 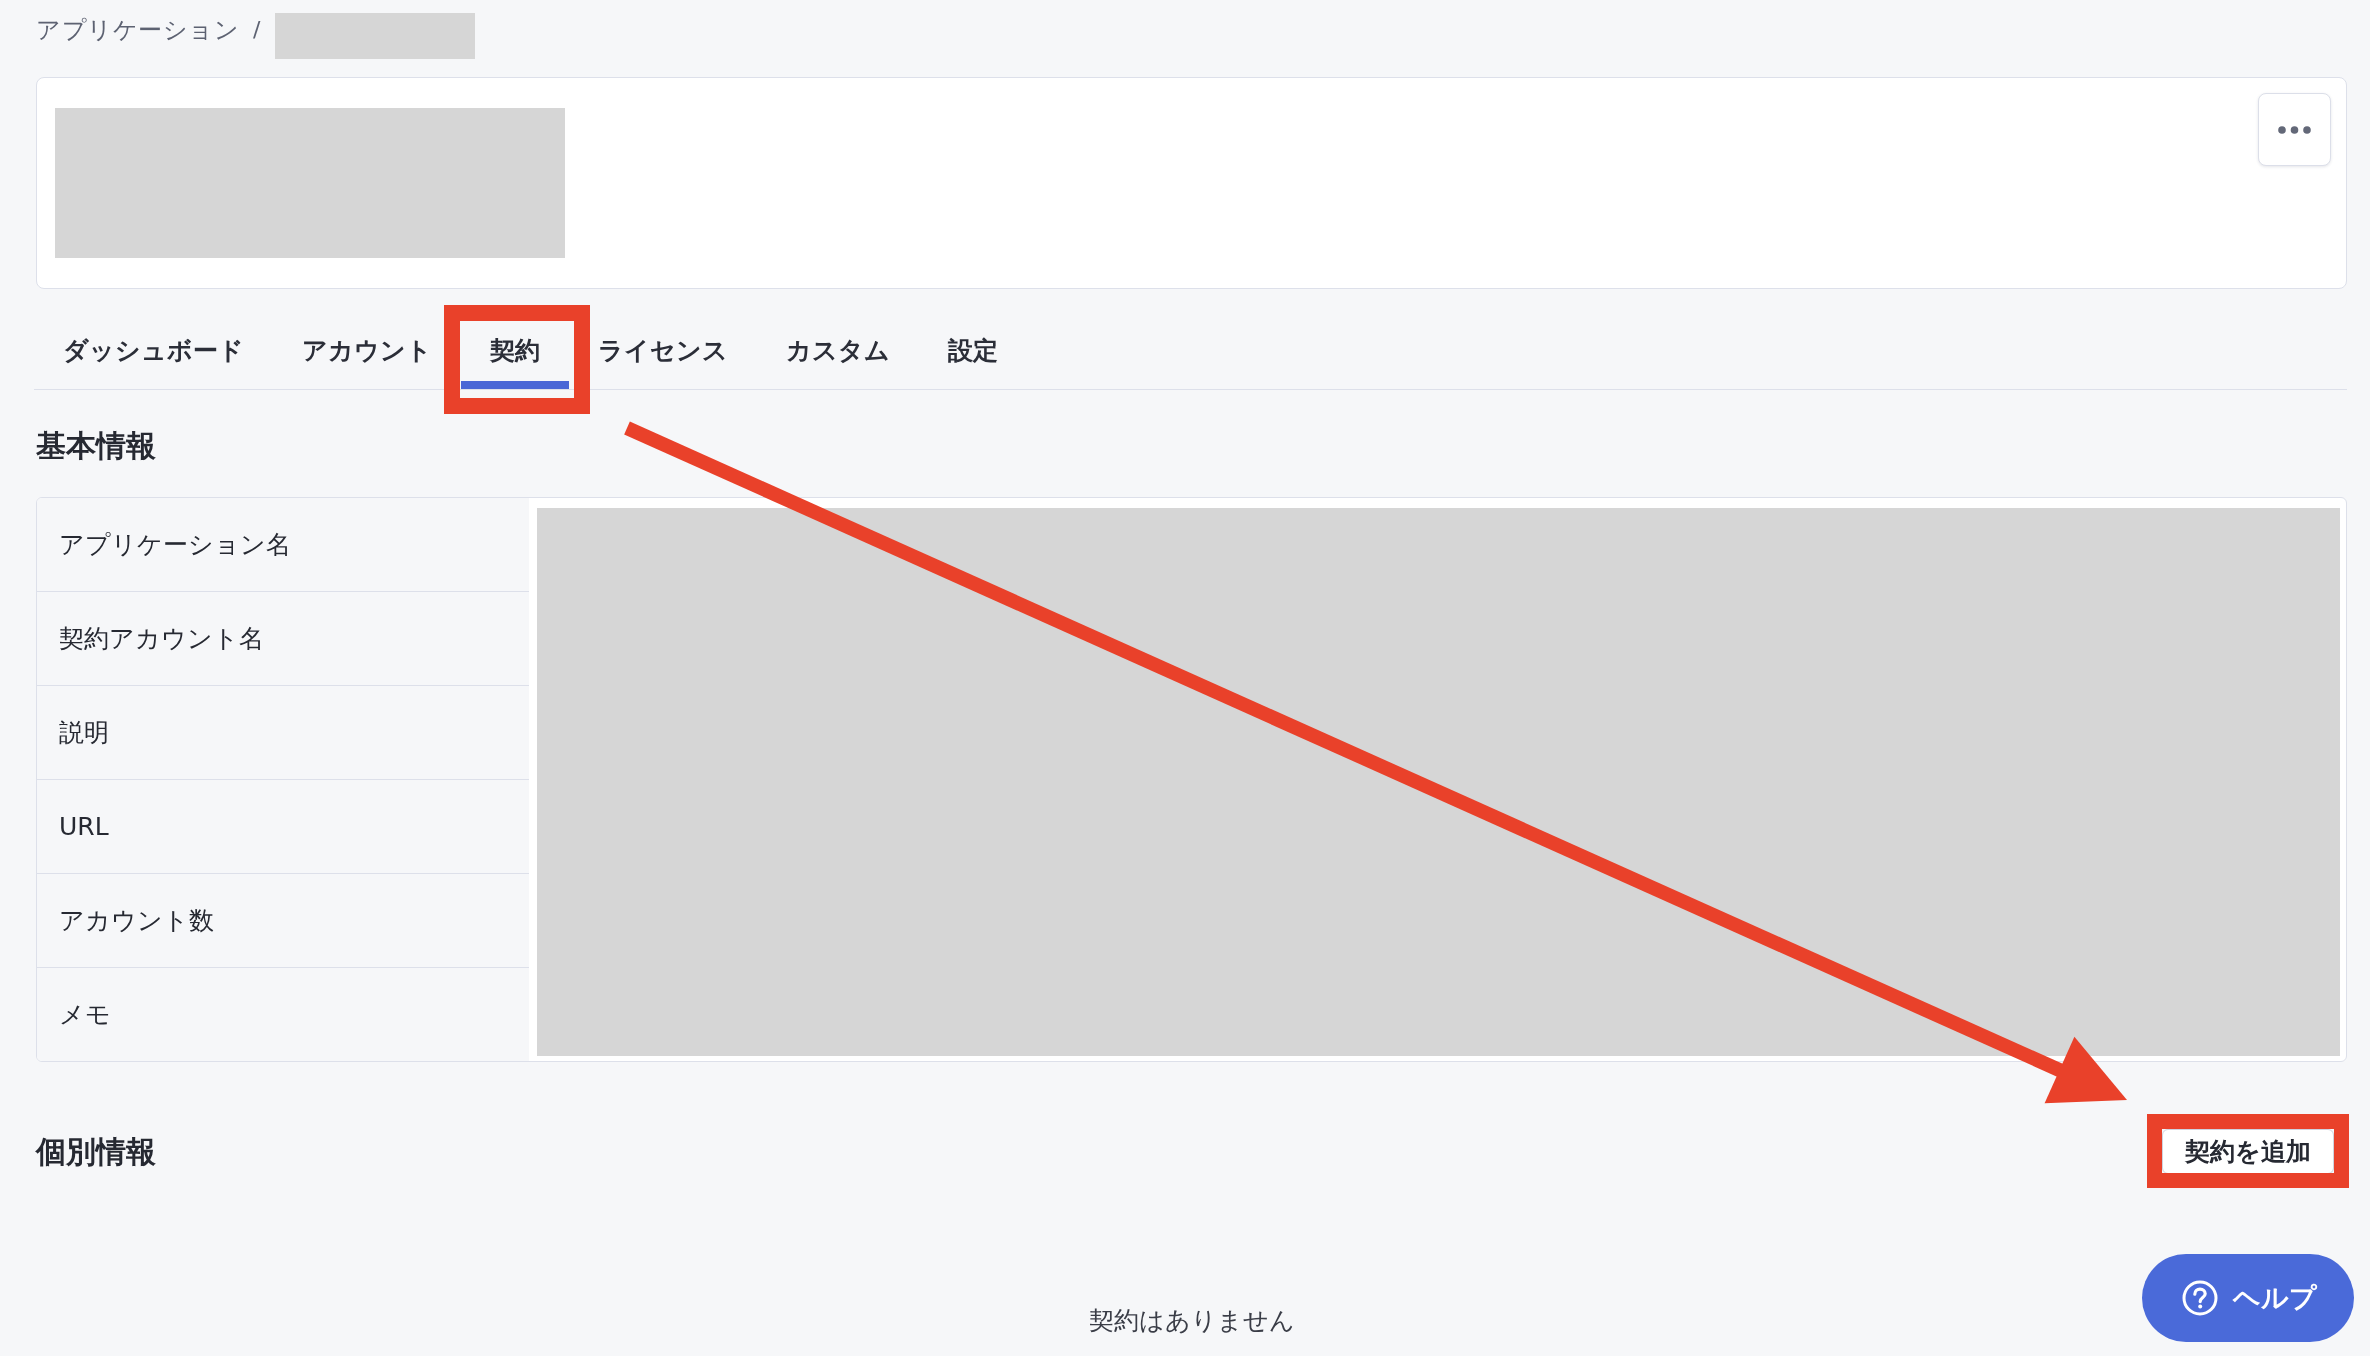 What do you see at coordinates (283, 826) in the screenshot?
I see `field-label: URL` at bounding box center [283, 826].